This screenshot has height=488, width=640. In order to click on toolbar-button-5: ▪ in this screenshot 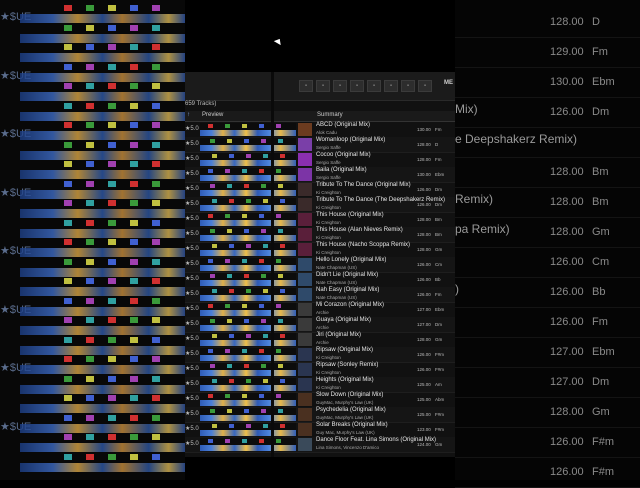, I will do `click(374, 86)`.